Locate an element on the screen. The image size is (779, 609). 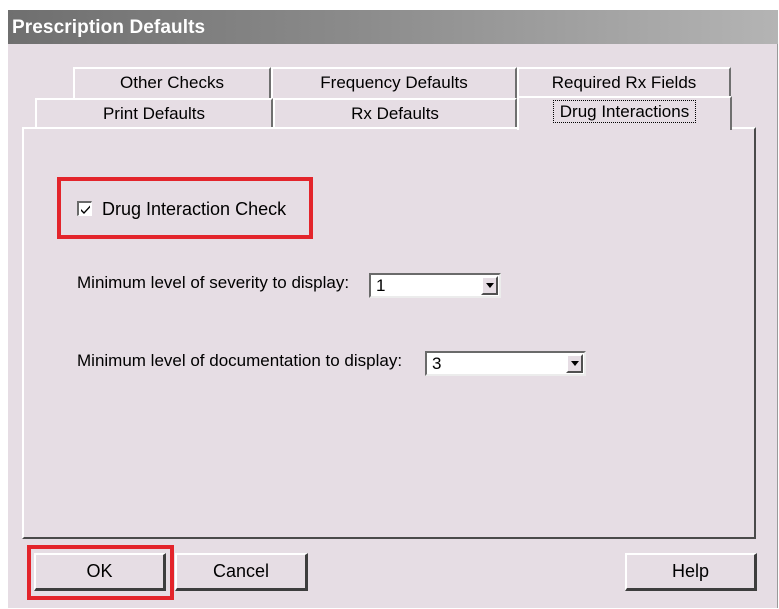
tab-required-rx-fields: Required Rx Fields is located at coordinates (624, 82).